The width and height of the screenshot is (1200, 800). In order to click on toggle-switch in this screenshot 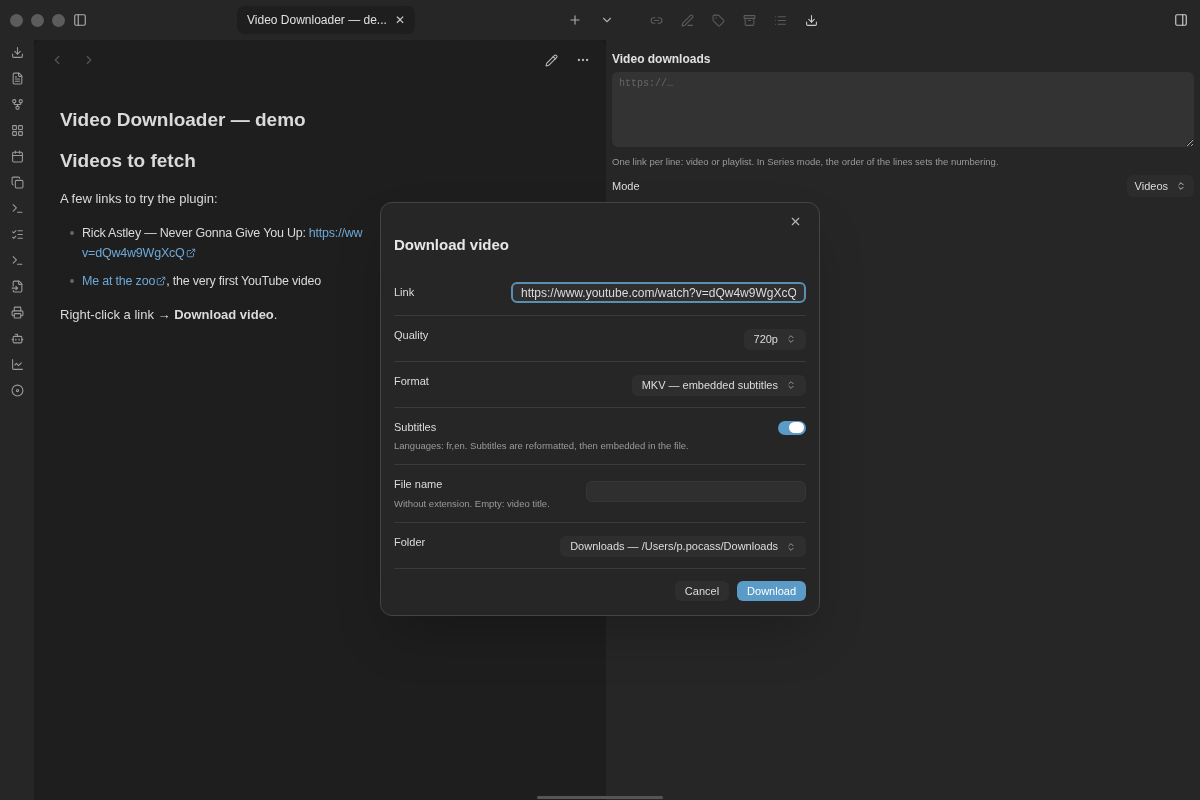, I will do `click(792, 427)`.